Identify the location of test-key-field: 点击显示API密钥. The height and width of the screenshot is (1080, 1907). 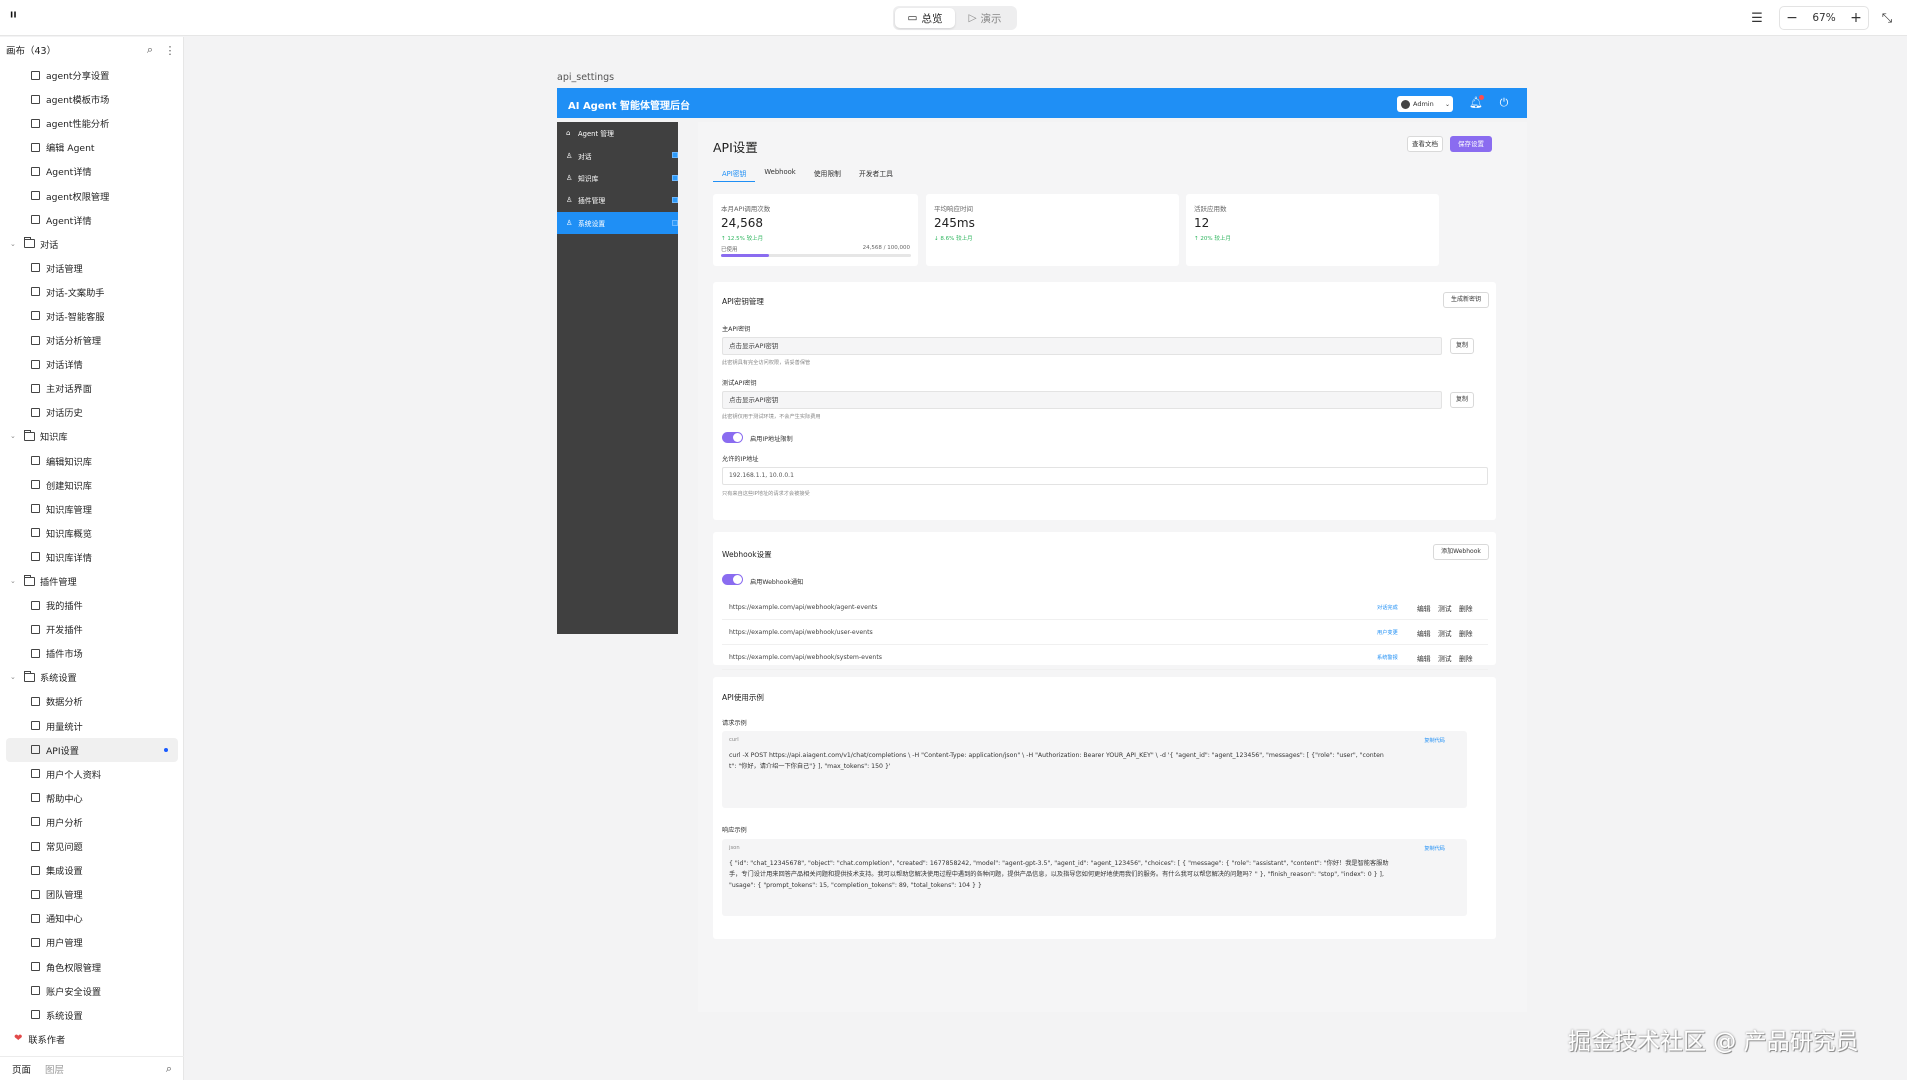
(1082, 400).